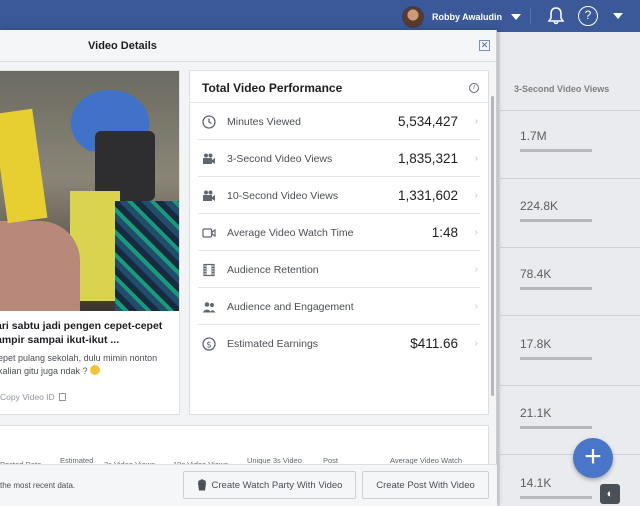 Image resolution: width=640 pixels, height=506 pixels. I want to click on laughing-emoji-icon, so click(95, 370).